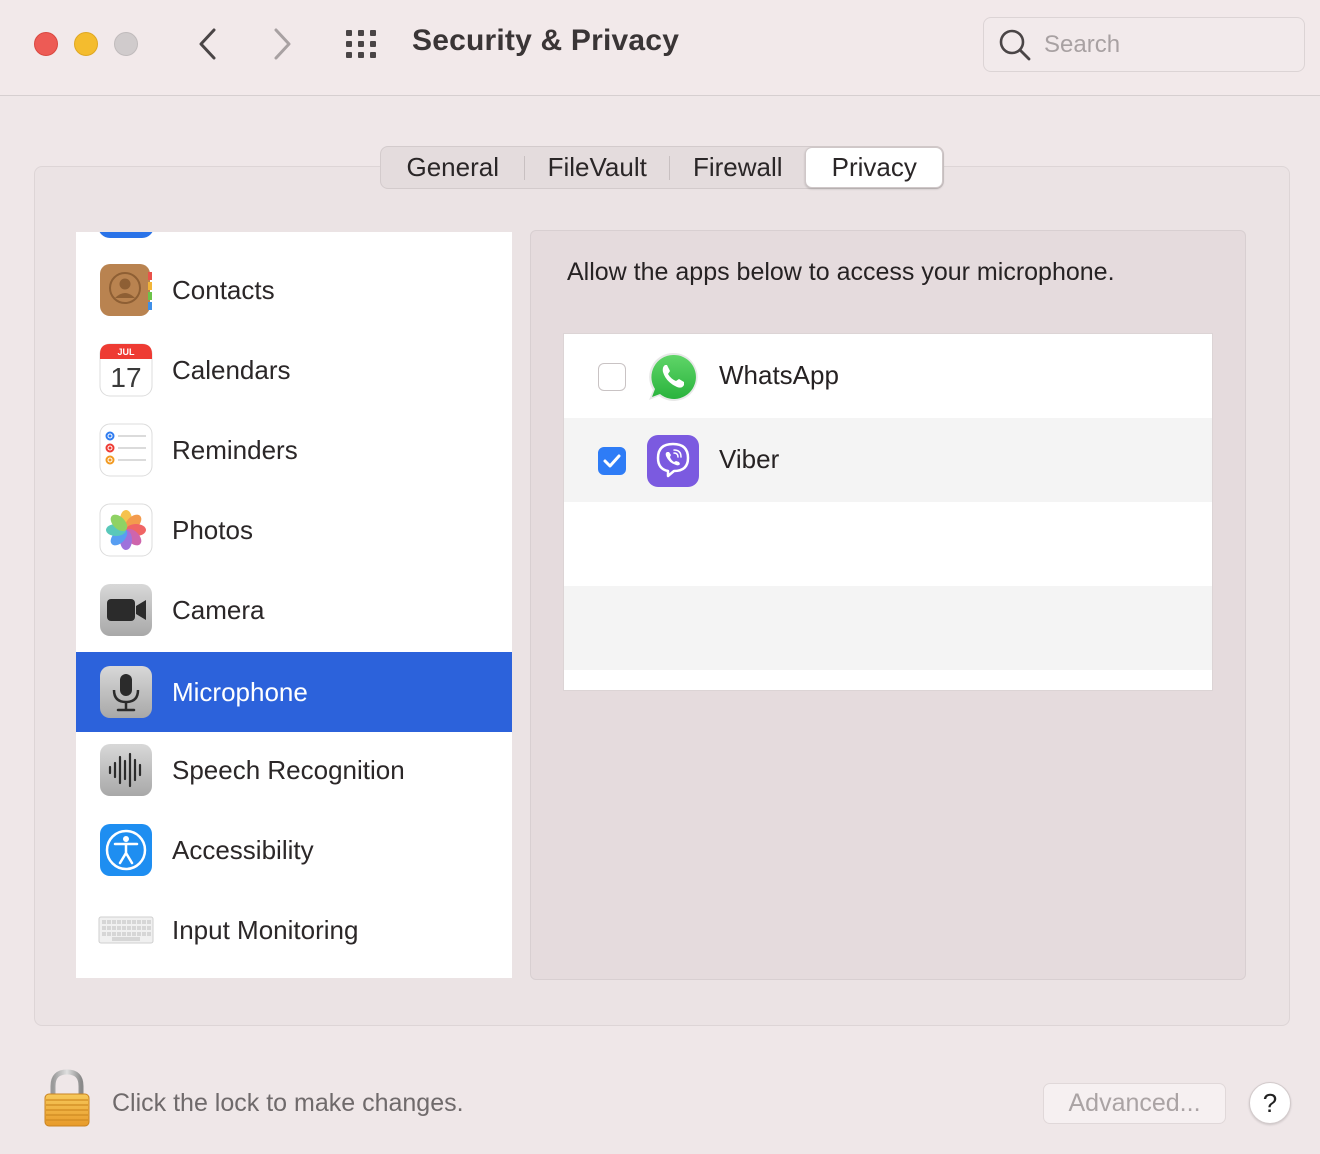 This screenshot has height=1154, width=1320. What do you see at coordinates (364, 44) in the screenshot?
I see `show-all-grid-button` at bounding box center [364, 44].